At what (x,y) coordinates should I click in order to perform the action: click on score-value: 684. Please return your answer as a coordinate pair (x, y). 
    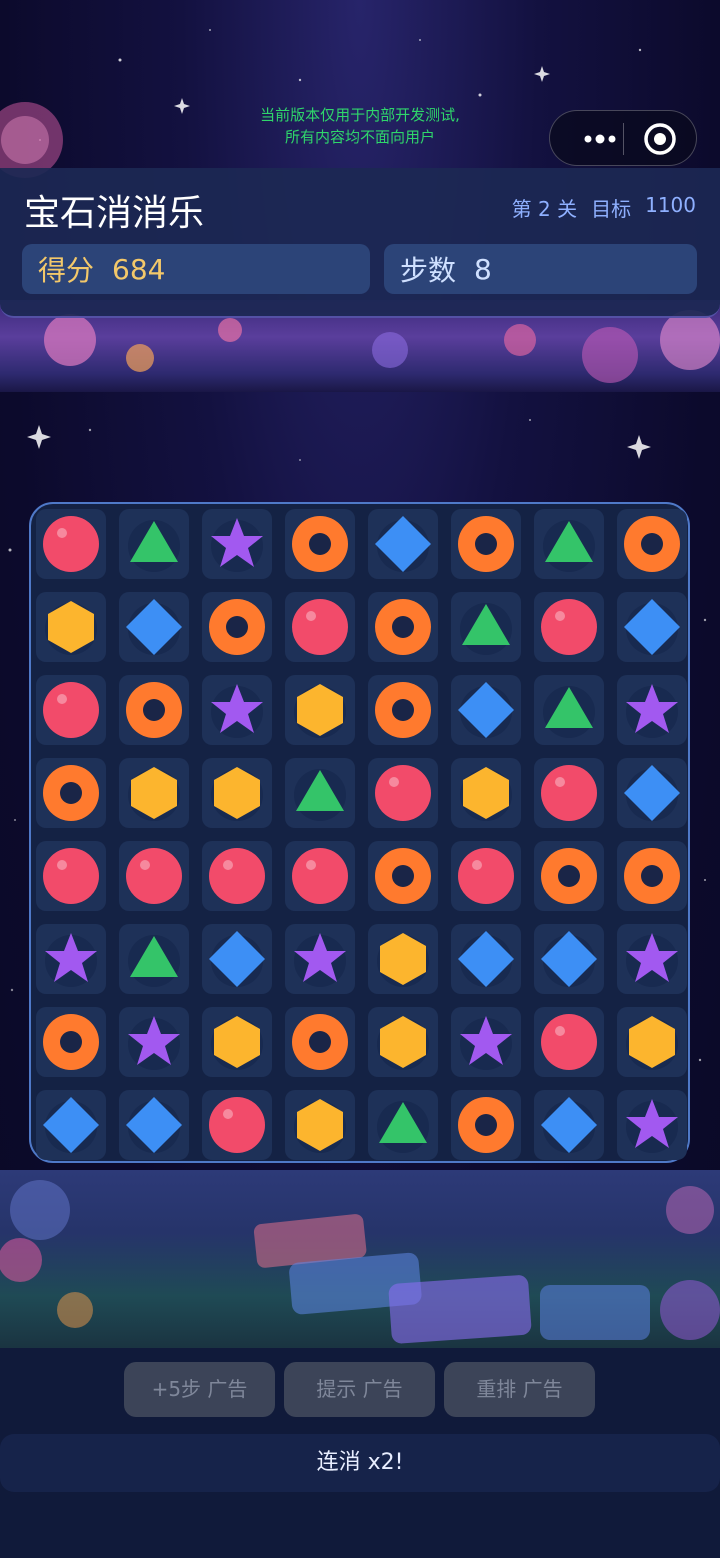
    Looking at the image, I should click on (139, 269).